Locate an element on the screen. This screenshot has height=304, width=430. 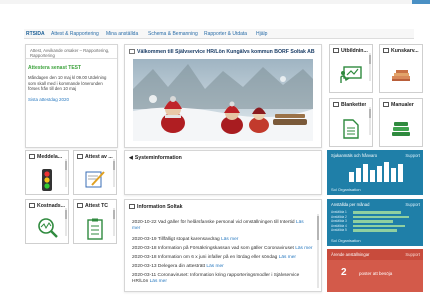
signing-icon is located at coordinates (95, 180).